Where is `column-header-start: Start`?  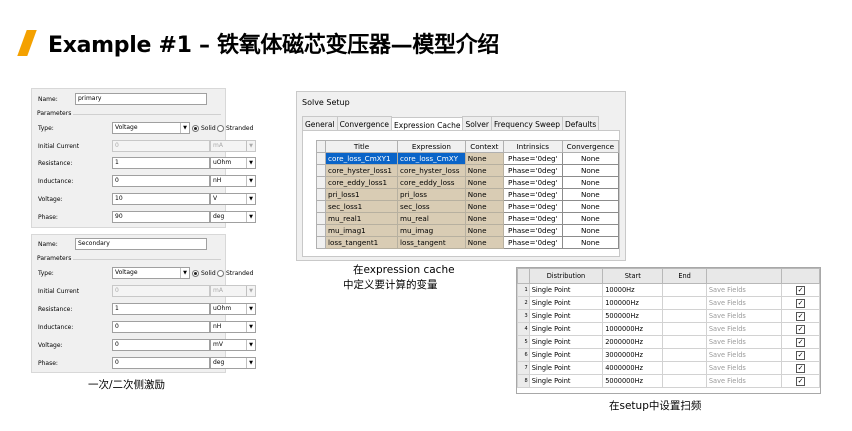
column-header-start: Start is located at coordinates (633, 276).